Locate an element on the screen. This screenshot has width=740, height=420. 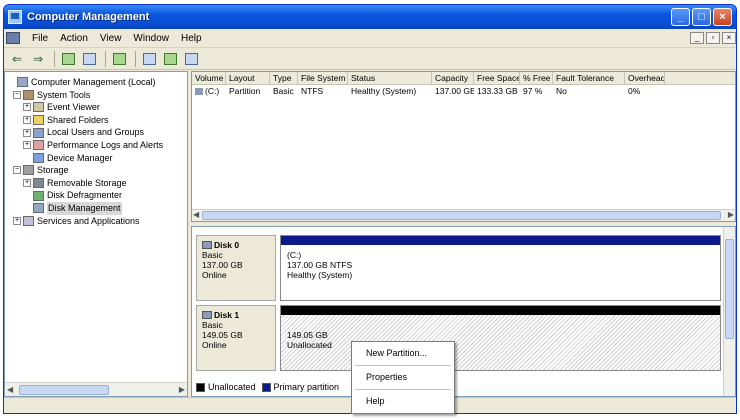
event-viewer-icon is located at coordinates (38, 107).